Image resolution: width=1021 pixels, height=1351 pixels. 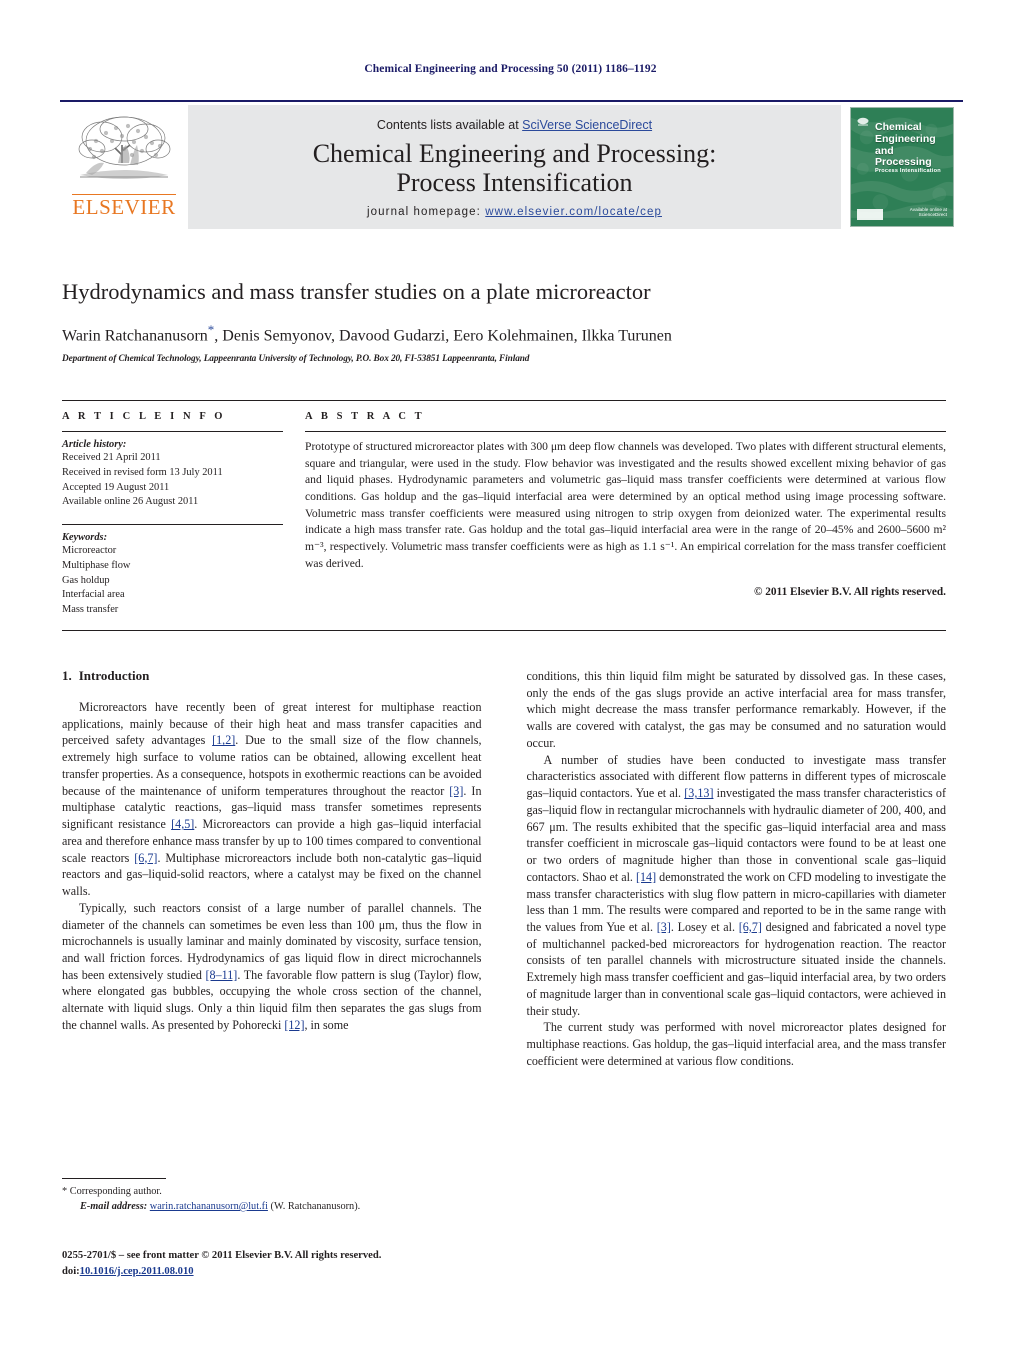 I want to click on elsevier-tree-icon, so click(x=124, y=152).